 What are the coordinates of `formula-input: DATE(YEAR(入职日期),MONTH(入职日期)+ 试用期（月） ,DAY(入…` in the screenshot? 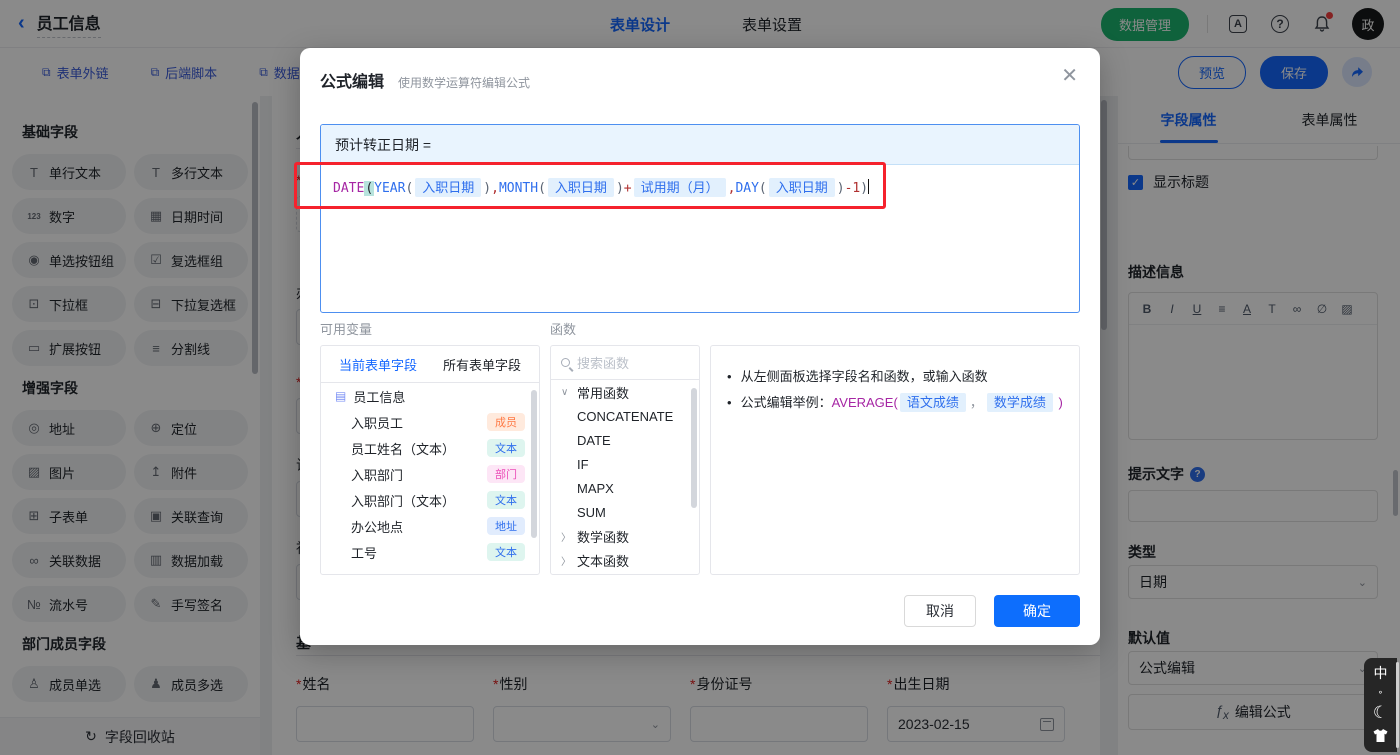 It's located at (700, 238).